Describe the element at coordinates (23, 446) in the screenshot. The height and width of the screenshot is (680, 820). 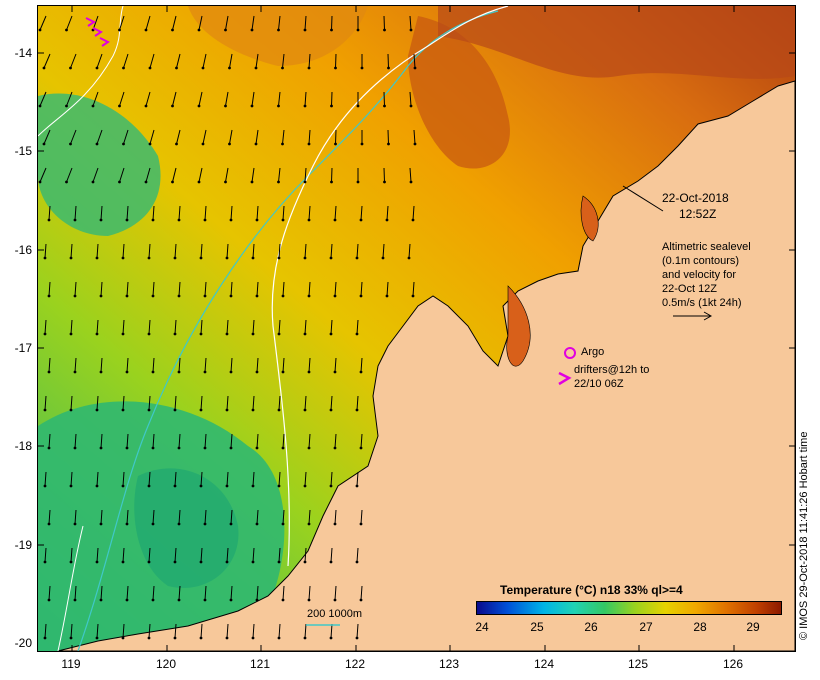
I see `y-tick-label: -18` at that location.